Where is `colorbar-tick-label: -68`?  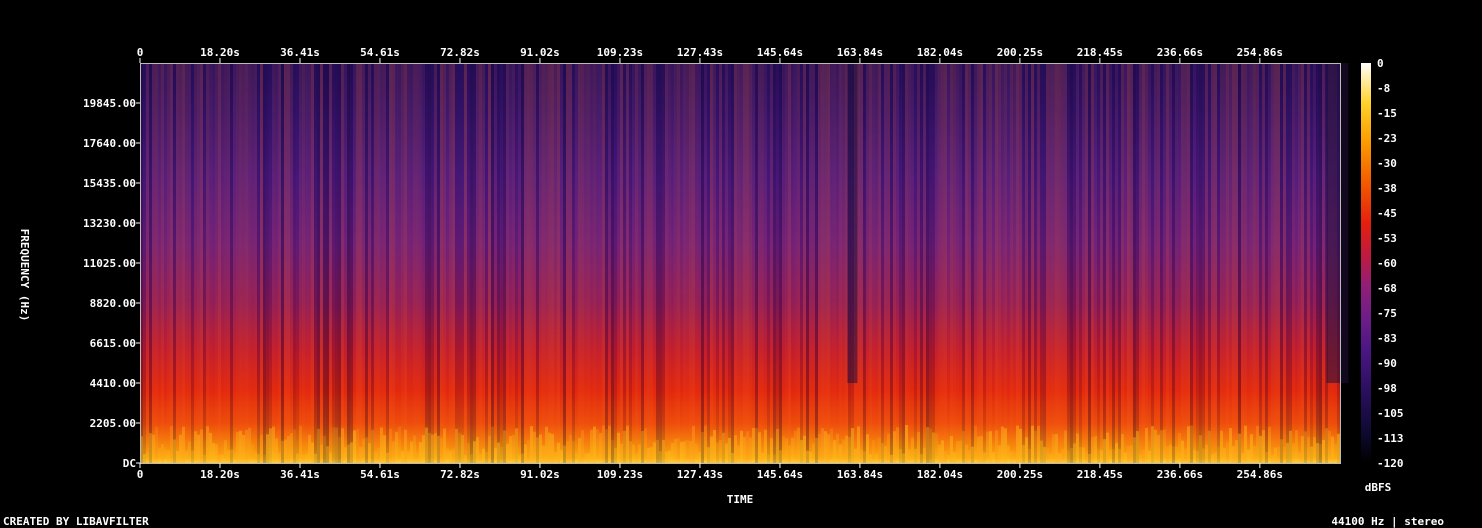 colorbar-tick-label: -68 is located at coordinates (1387, 288).